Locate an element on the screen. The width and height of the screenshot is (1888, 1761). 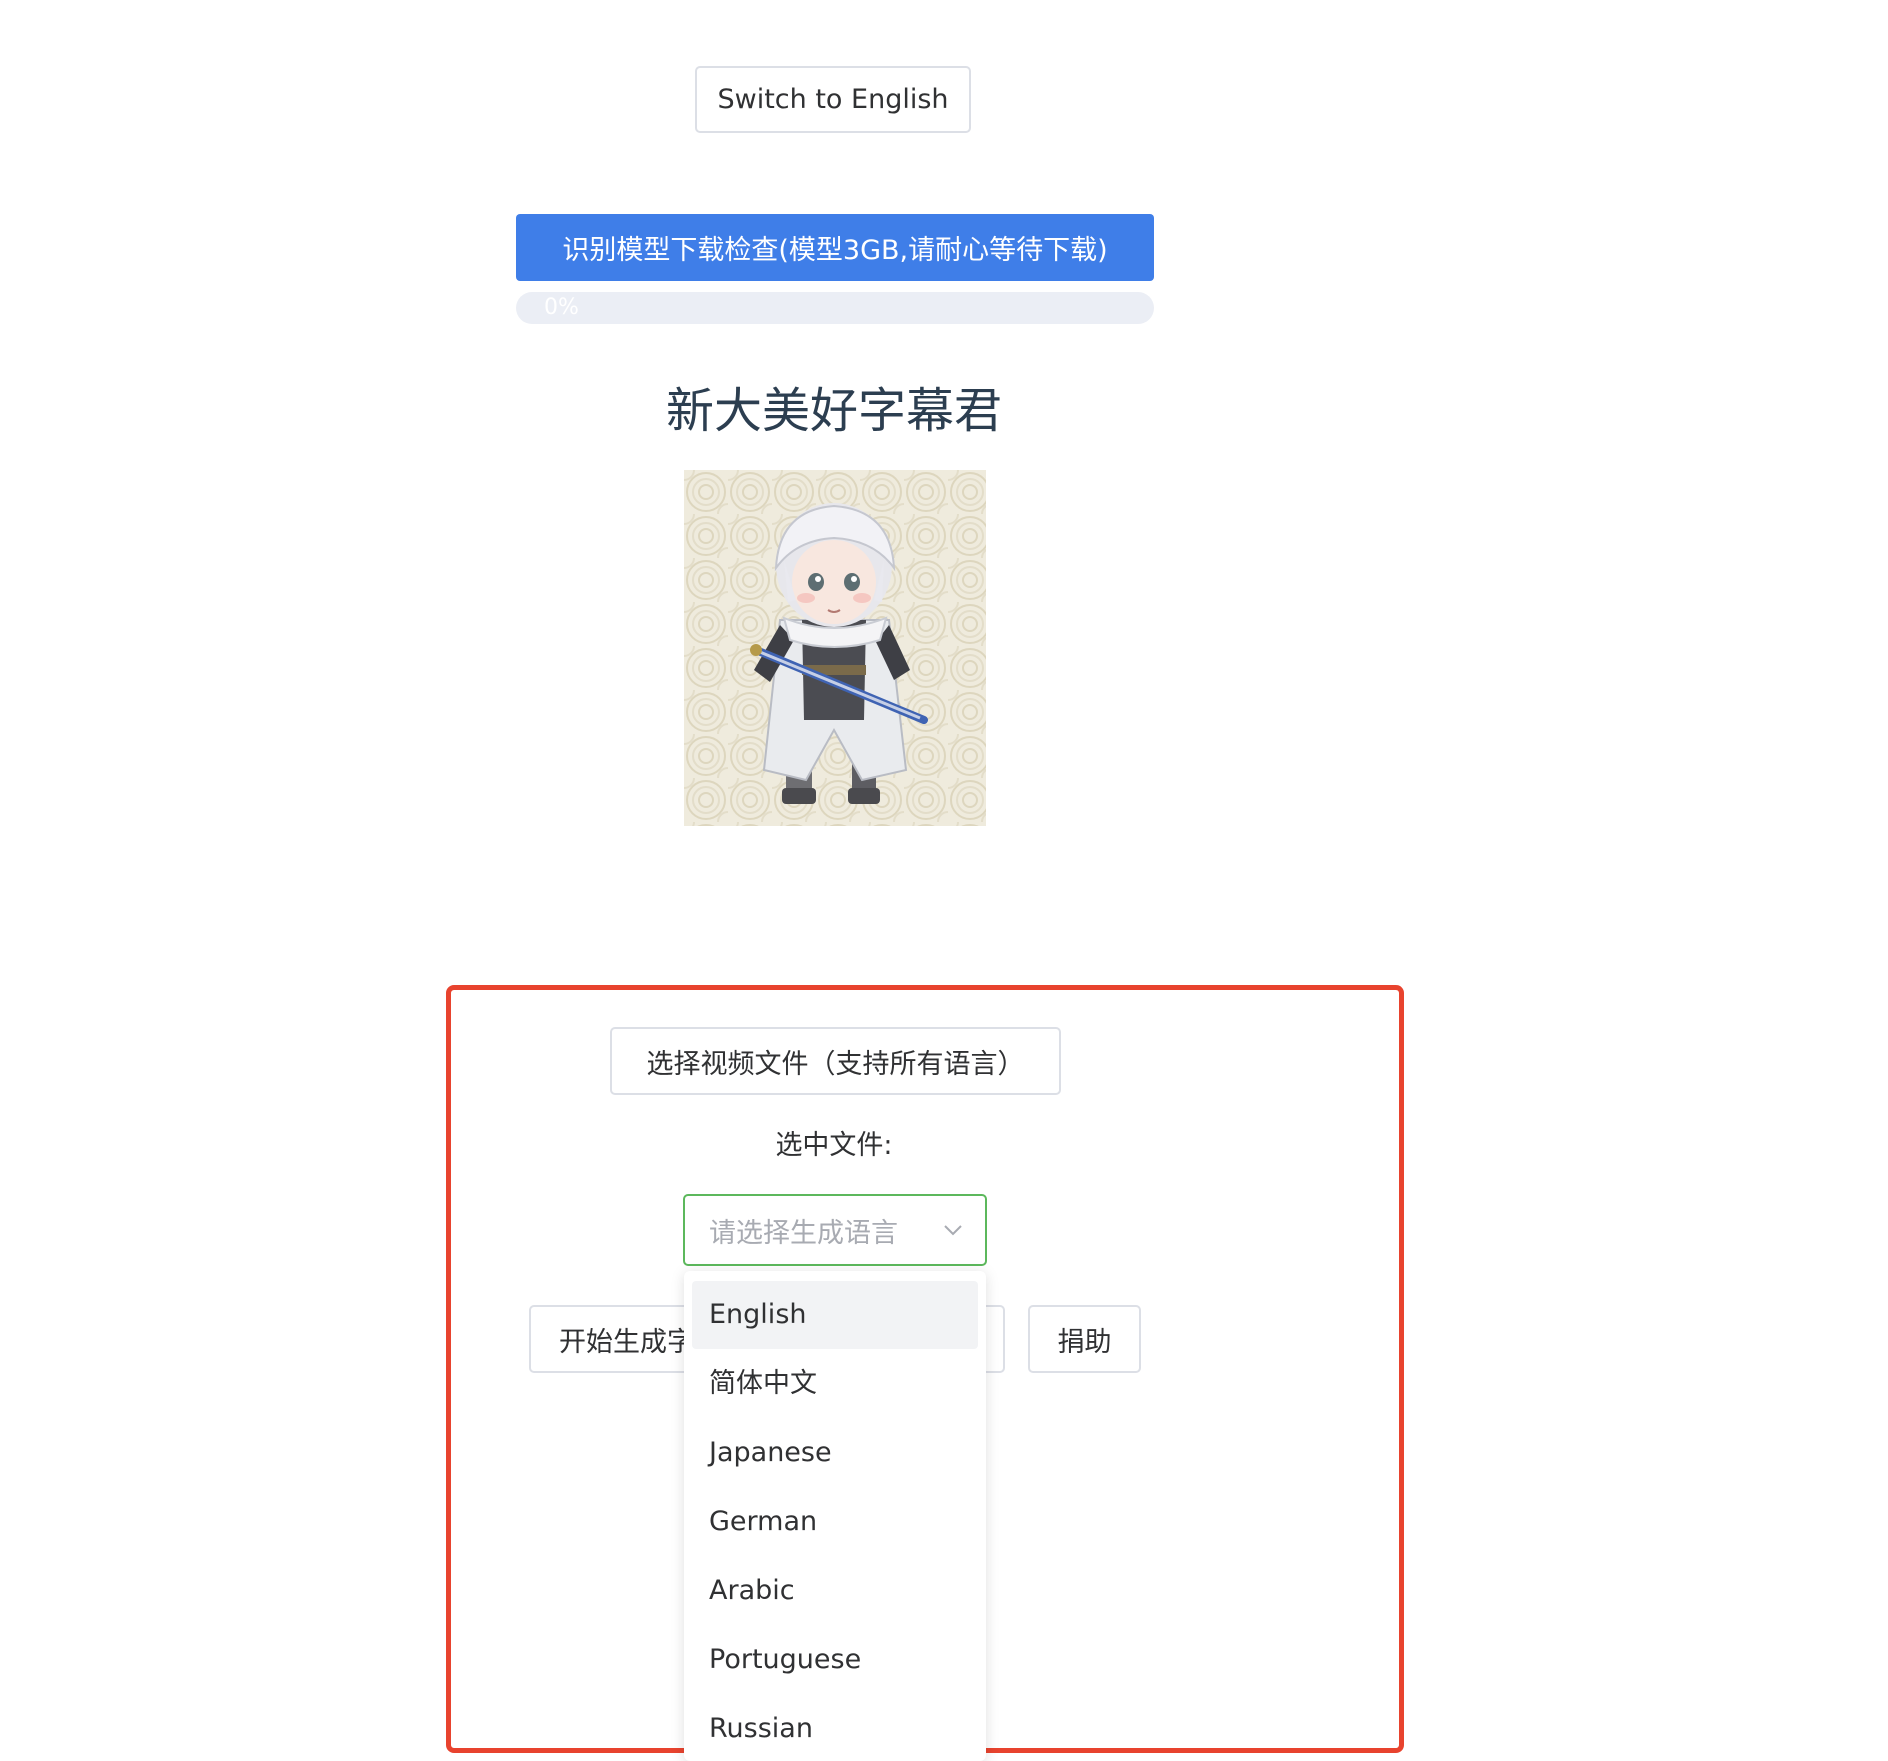
download-progress-bar: 0% is located at coordinates (835, 308).